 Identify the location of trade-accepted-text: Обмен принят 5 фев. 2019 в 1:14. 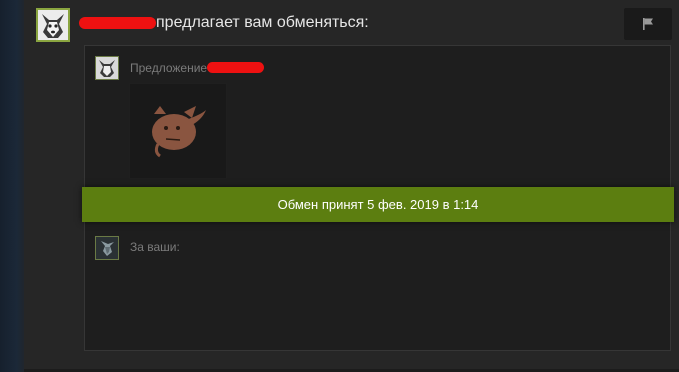
(378, 204).